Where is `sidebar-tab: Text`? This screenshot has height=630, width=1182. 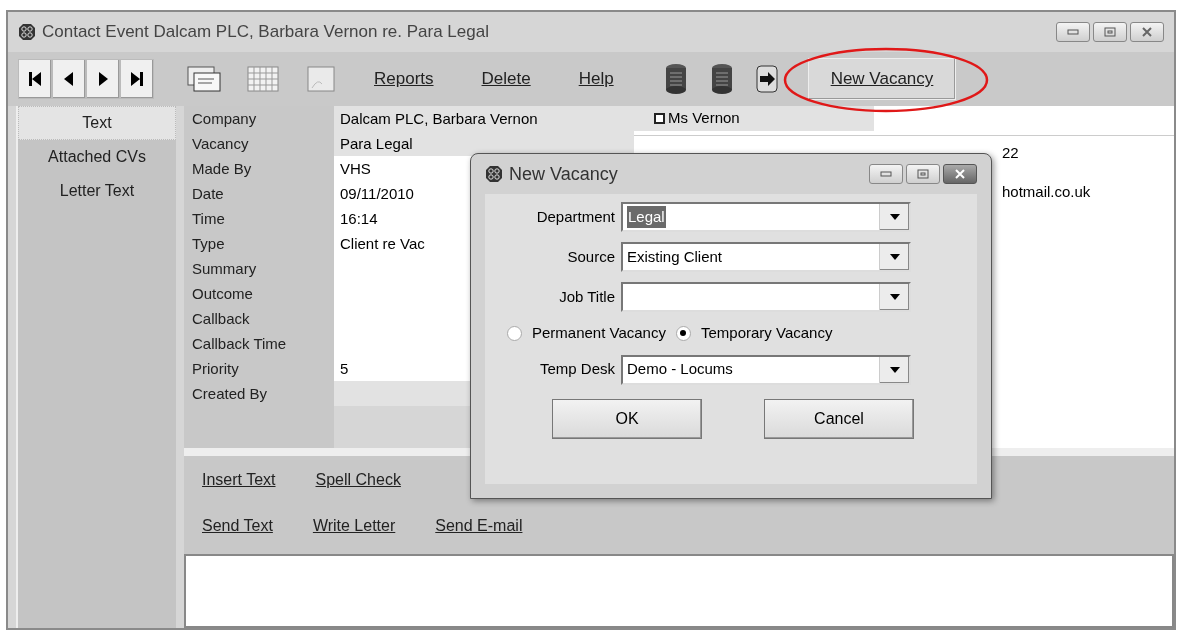 sidebar-tab: Text is located at coordinates (97, 123).